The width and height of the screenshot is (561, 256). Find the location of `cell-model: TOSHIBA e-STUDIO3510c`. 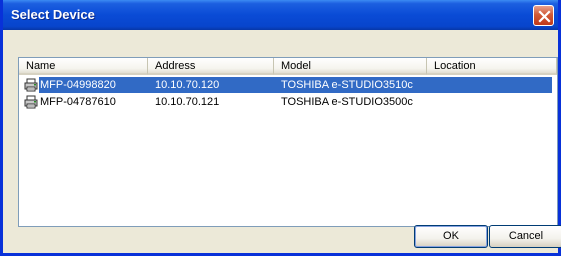

cell-model: TOSHIBA e-STUDIO3510c is located at coordinates (347, 85).